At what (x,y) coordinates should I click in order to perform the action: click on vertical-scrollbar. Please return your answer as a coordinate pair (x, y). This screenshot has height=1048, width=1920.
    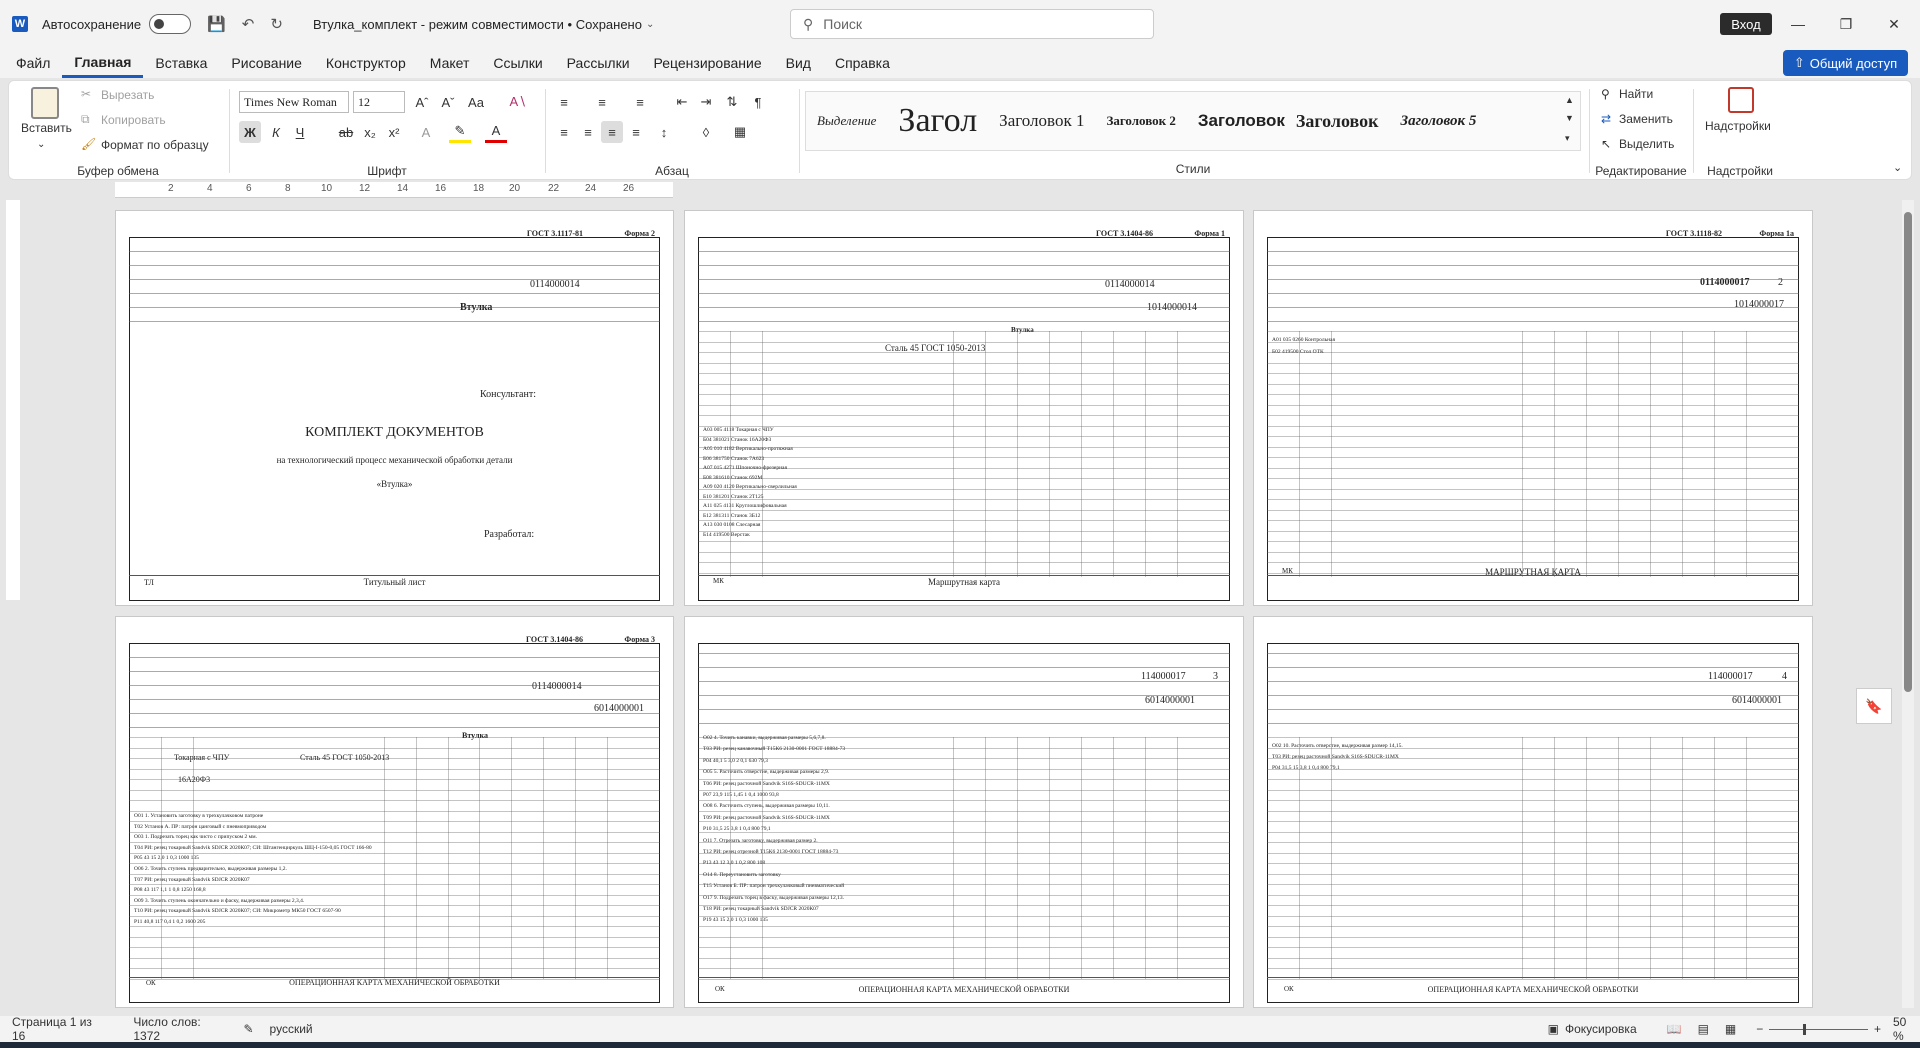
    Looking at the image, I should click on (1908, 604).